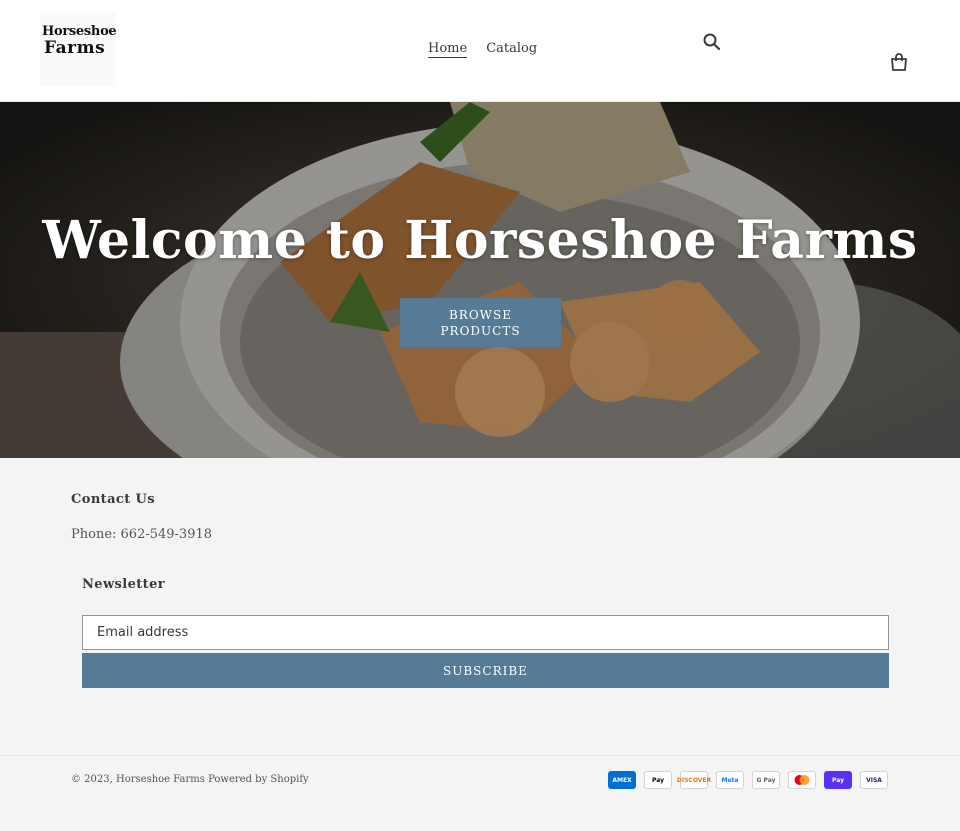  What do you see at coordinates (485, 670) in the screenshot?
I see `subscribe-button: SUBSCRIBE` at bounding box center [485, 670].